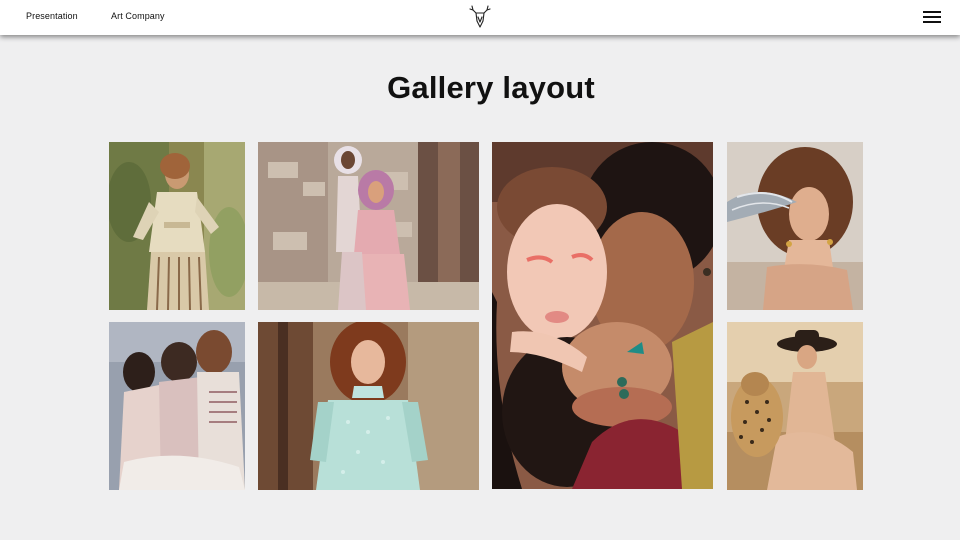  Describe the element at coordinates (491, 87) in the screenshot. I see `page-title: Gallery layout` at that location.